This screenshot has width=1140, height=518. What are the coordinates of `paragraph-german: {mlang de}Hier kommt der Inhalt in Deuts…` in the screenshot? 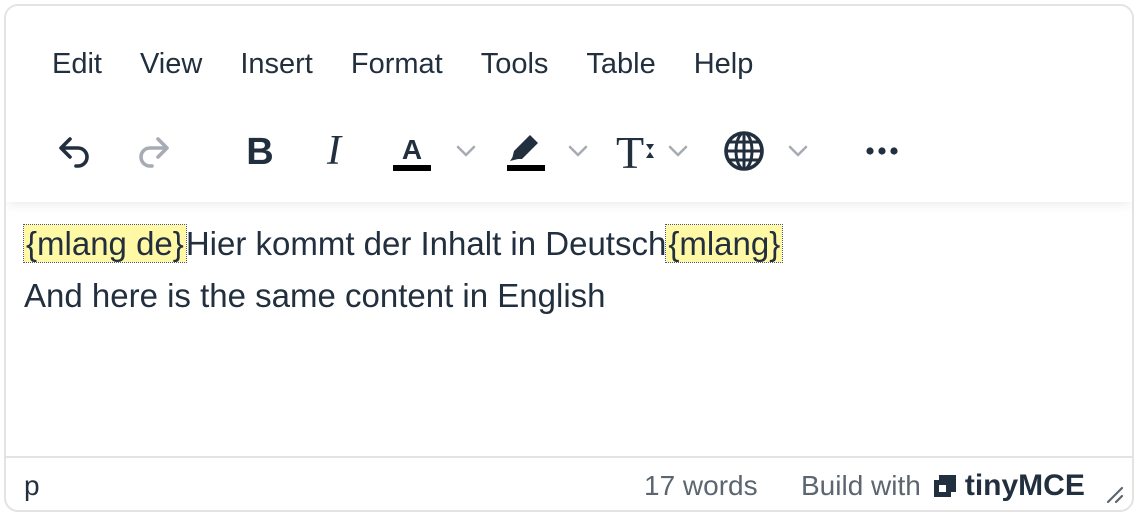 It's located at (568, 244).